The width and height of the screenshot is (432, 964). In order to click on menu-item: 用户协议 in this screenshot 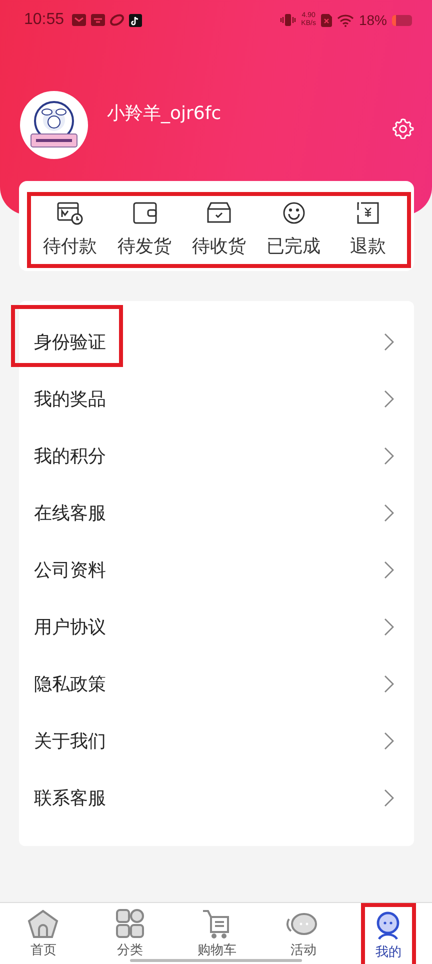, I will do `click(216, 626)`.